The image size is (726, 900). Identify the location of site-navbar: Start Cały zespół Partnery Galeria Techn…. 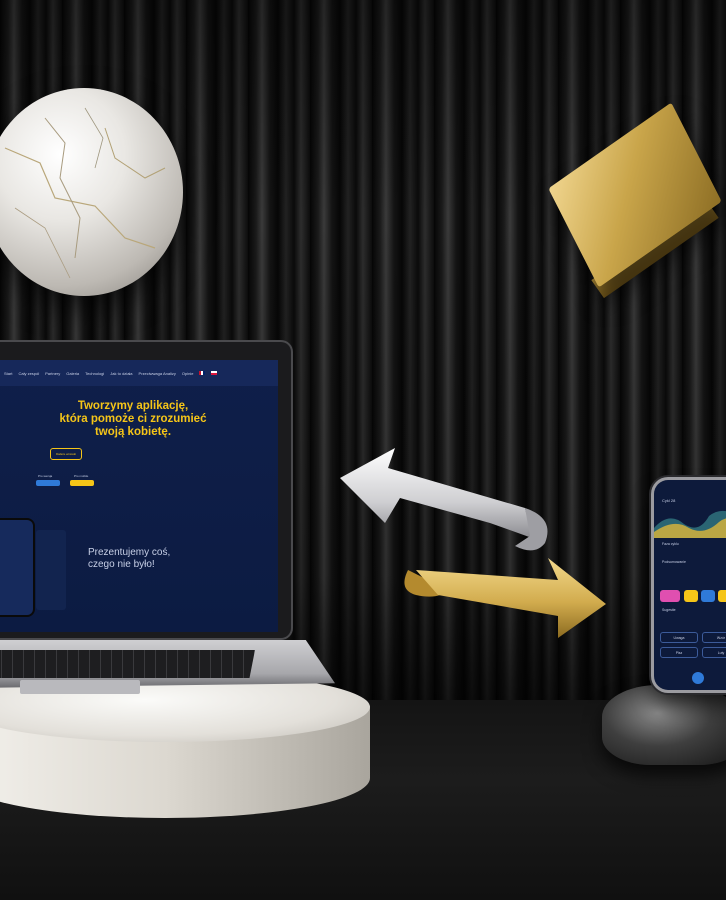
(139, 373).